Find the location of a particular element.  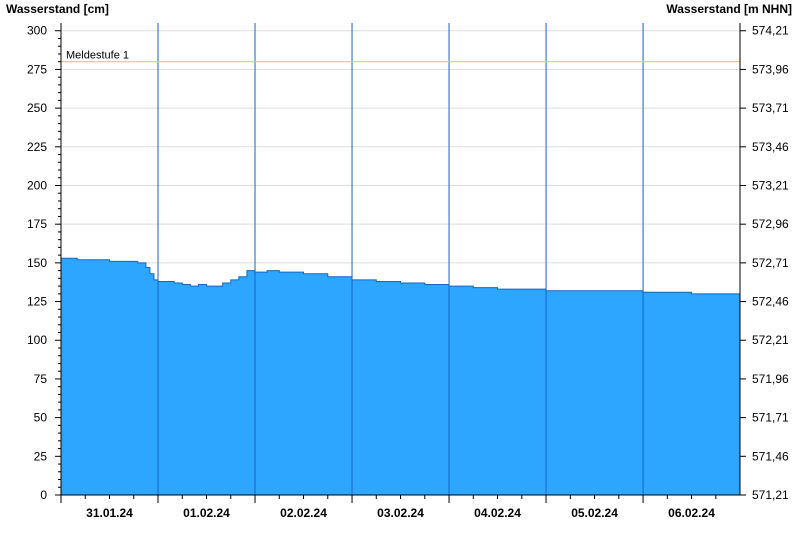

y-tick-label-right: 571,46 is located at coordinates (770, 456).